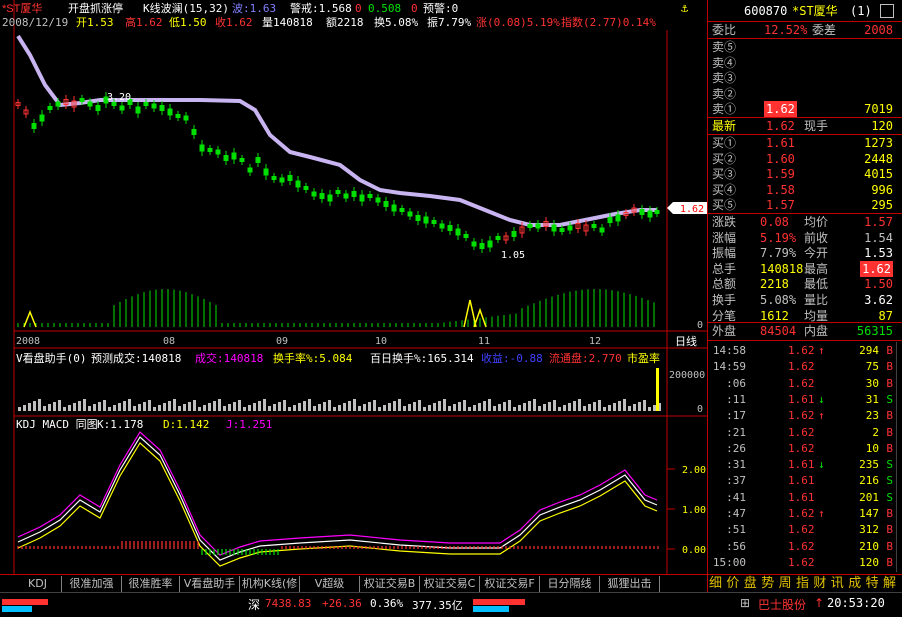  Describe the element at coordinates (780, 205) in the screenshot. I see `buy-price: 1.57` at that location.